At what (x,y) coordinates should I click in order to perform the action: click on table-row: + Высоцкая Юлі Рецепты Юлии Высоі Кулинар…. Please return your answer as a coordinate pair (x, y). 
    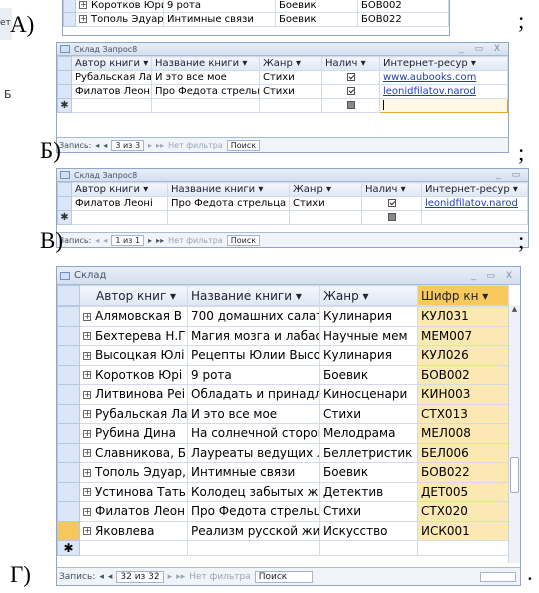
    Looking at the image, I should click on (283, 355).